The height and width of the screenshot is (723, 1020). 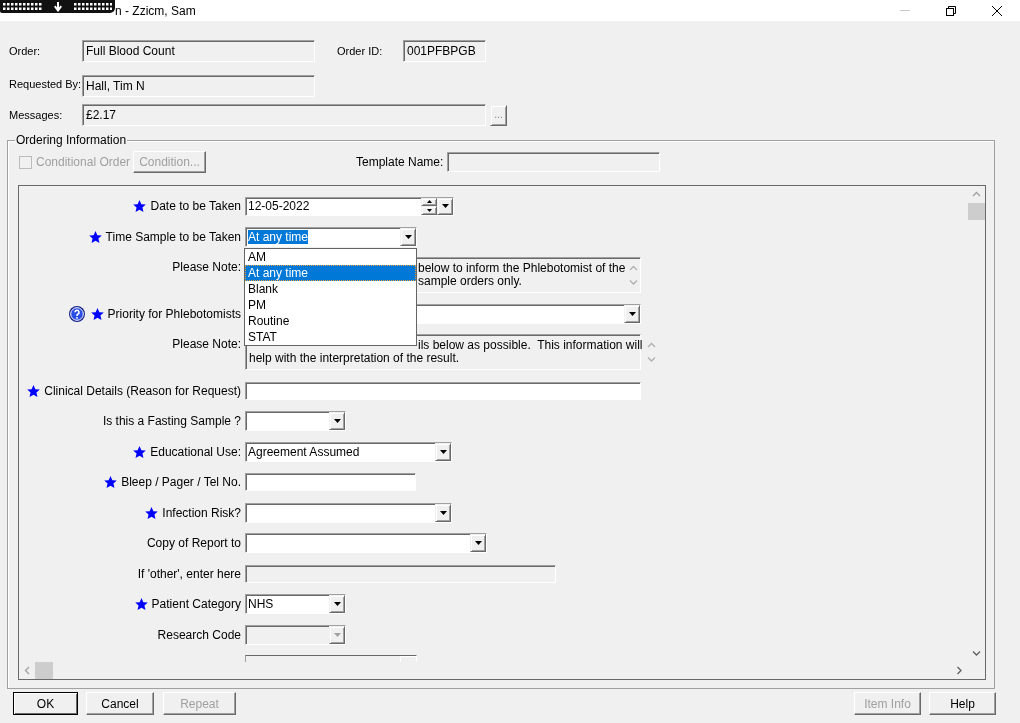 I want to click on dropdown-option: Blank, so click(x=330, y=288).